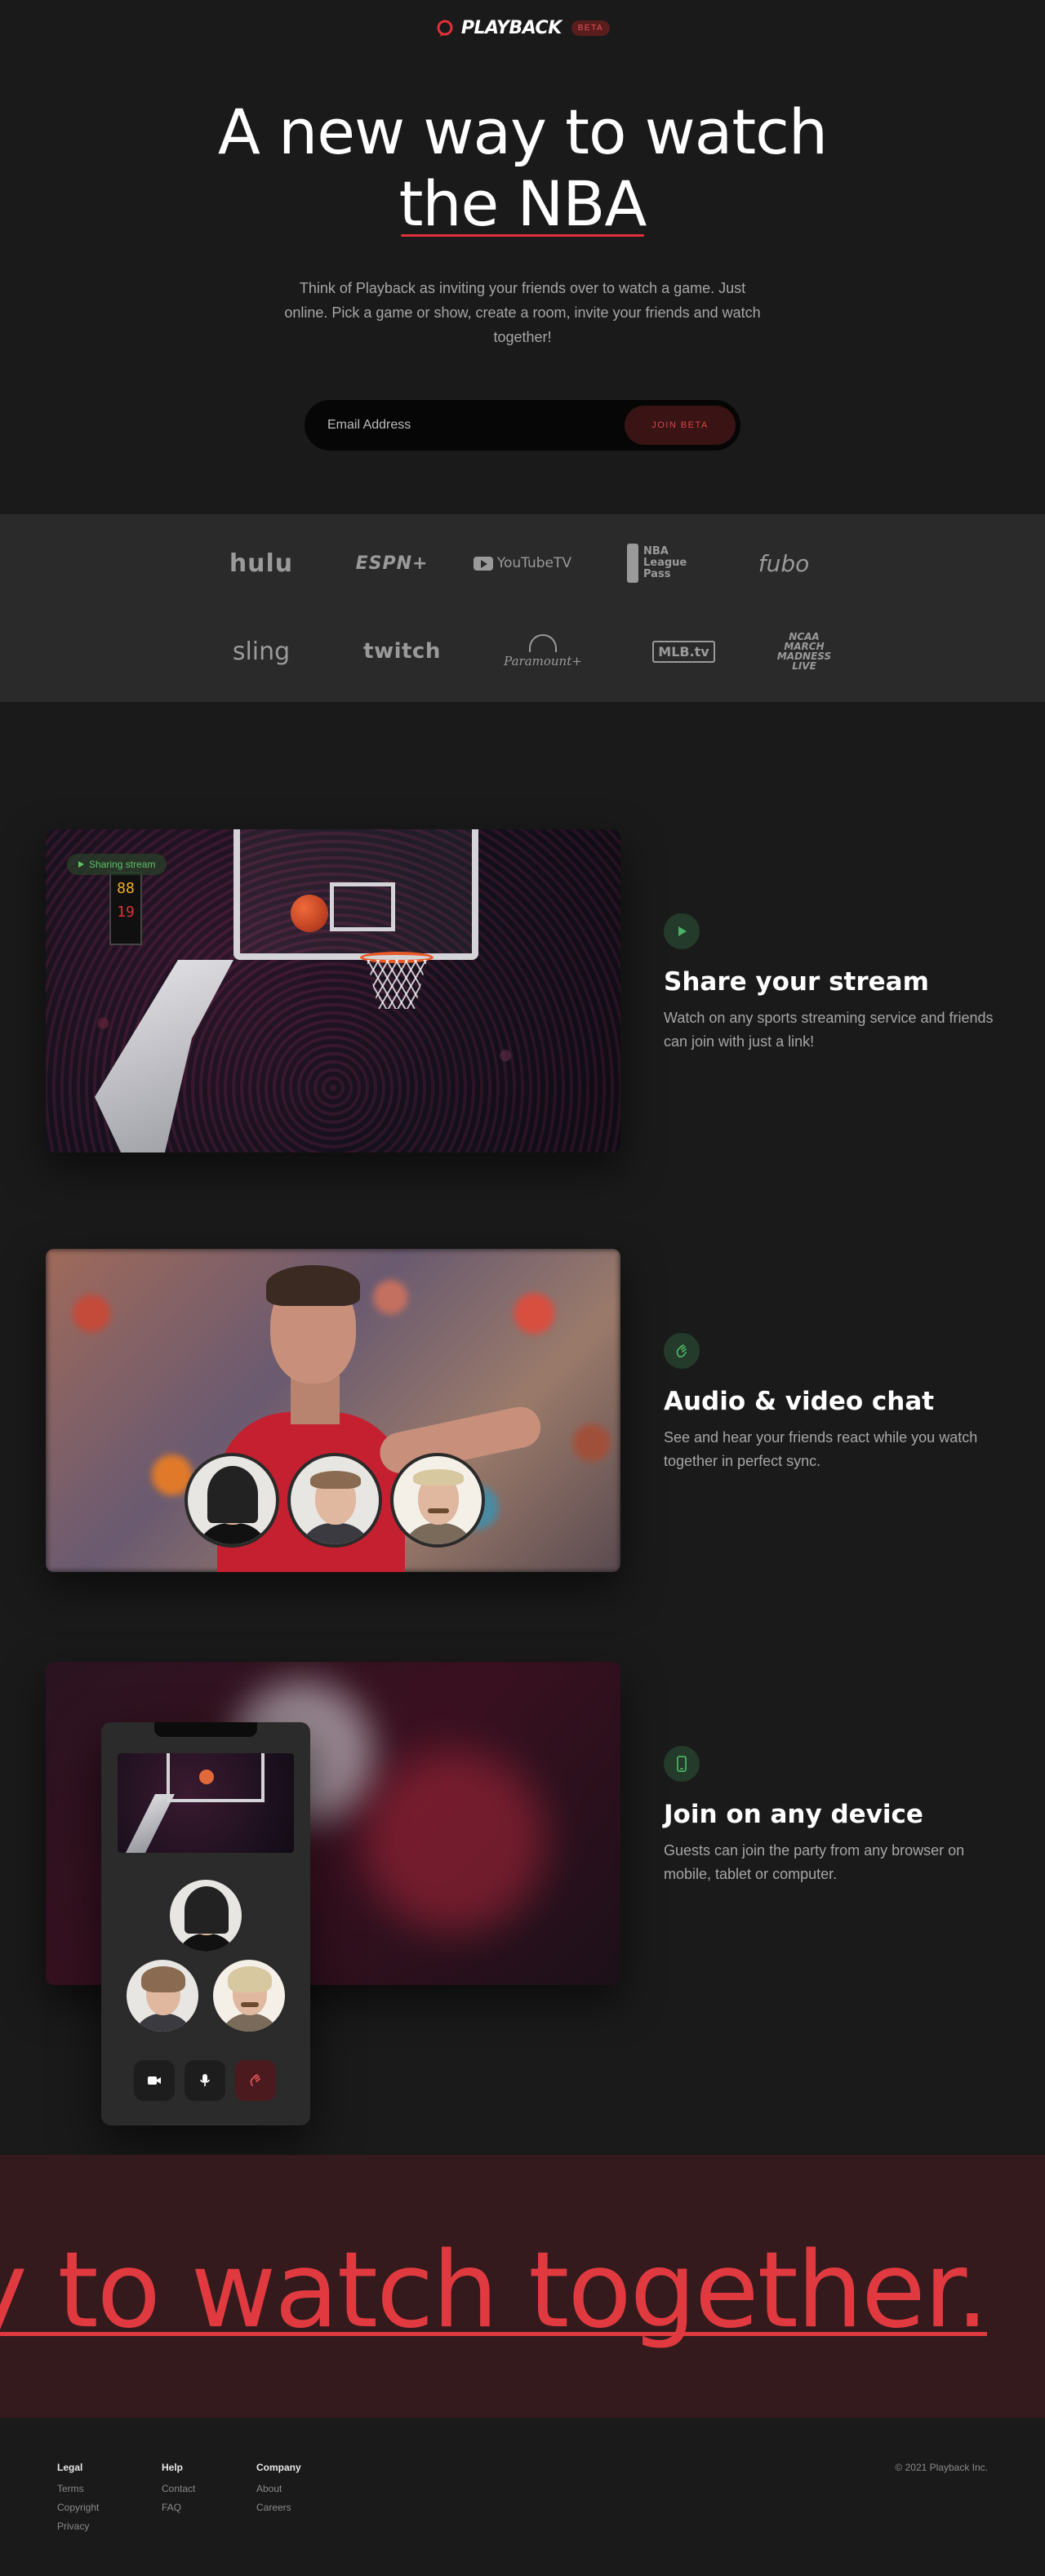 Image resolution: width=1045 pixels, height=2576 pixels. I want to click on camera-button, so click(154, 2080).